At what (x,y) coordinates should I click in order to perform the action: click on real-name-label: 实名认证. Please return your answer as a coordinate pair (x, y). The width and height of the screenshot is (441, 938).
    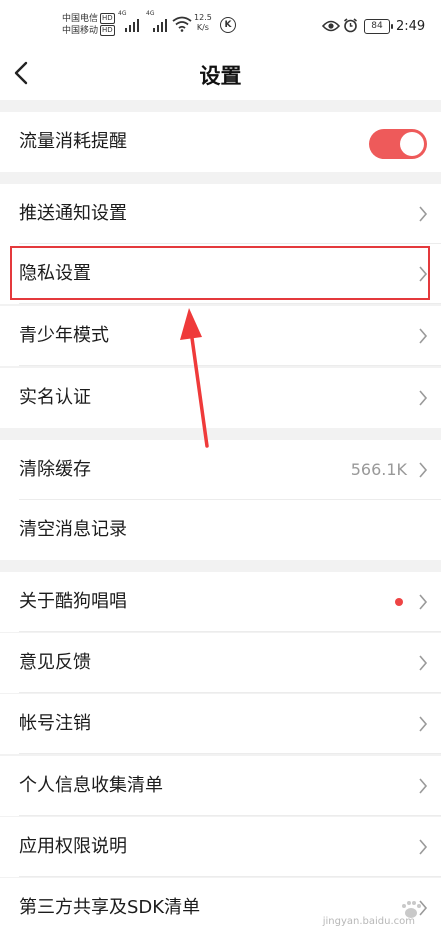
    Looking at the image, I should click on (55, 397).